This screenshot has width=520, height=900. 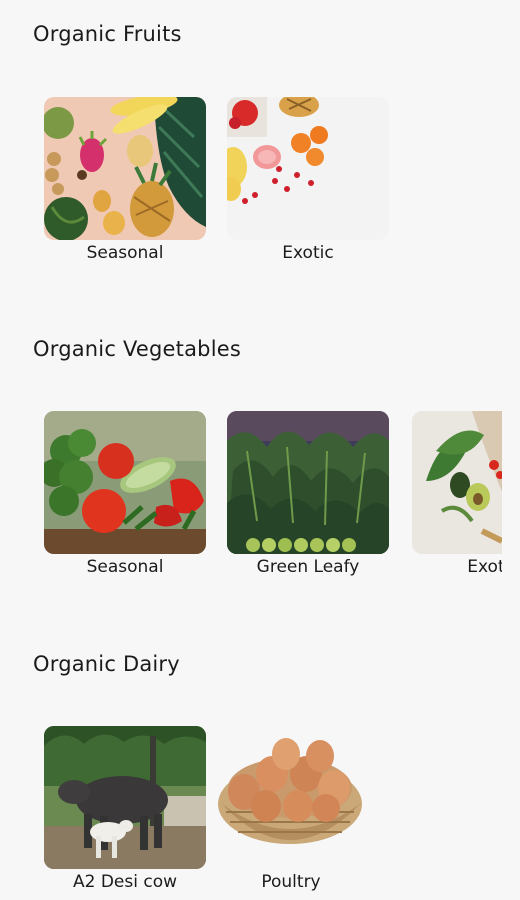 I want to click on category-card-exotic-vegetables: Exotic, so click(x=457, y=497).